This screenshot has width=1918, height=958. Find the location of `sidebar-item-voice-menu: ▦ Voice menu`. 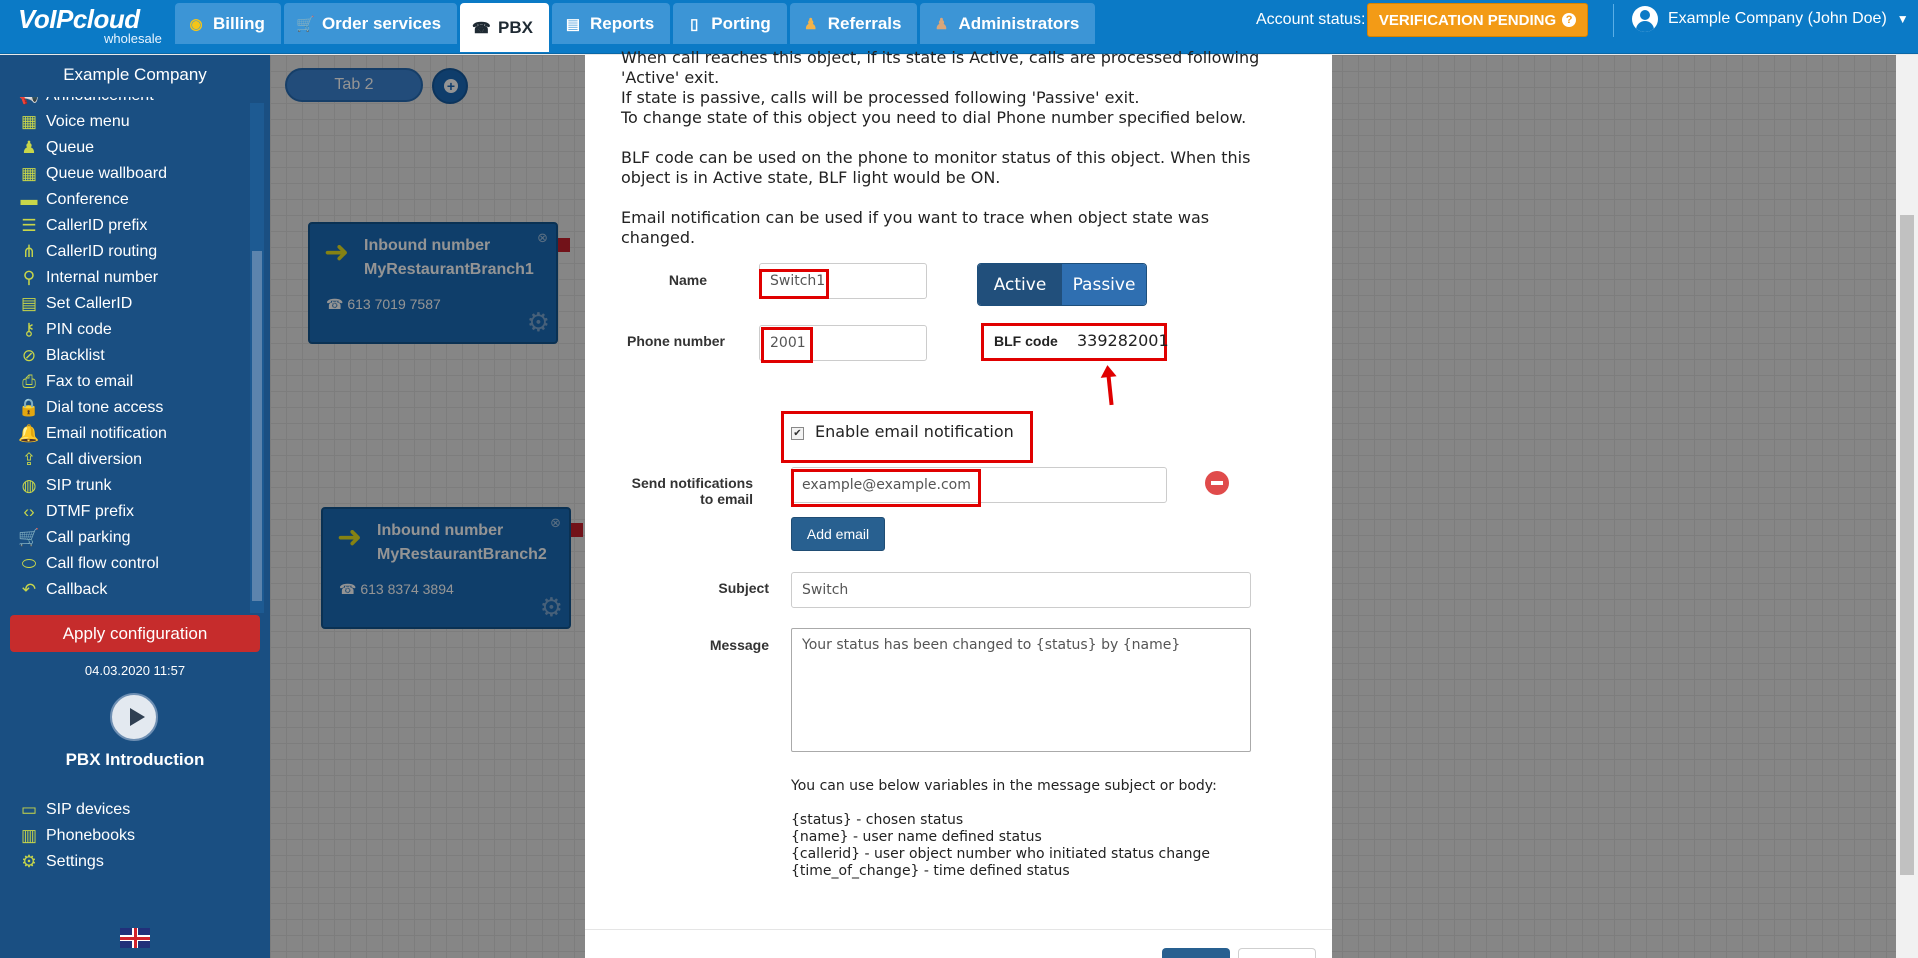

sidebar-item-voice-menu: ▦ Voice menu is located at coordinates (130, 122).